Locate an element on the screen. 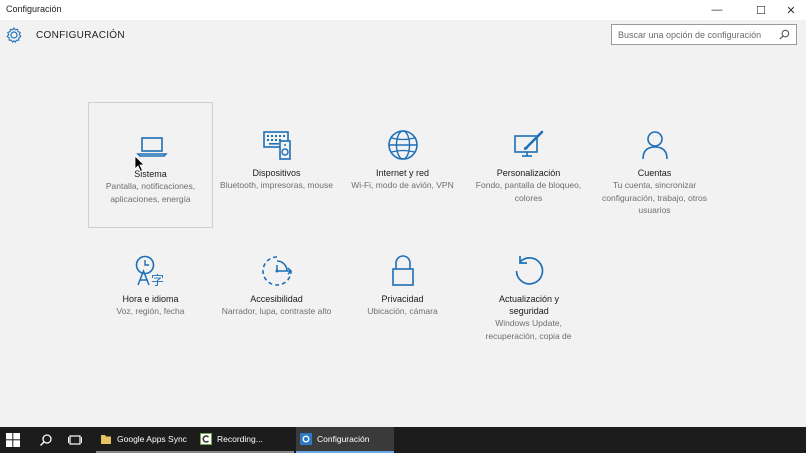  lock-icon is located at coordinates (403, 270).